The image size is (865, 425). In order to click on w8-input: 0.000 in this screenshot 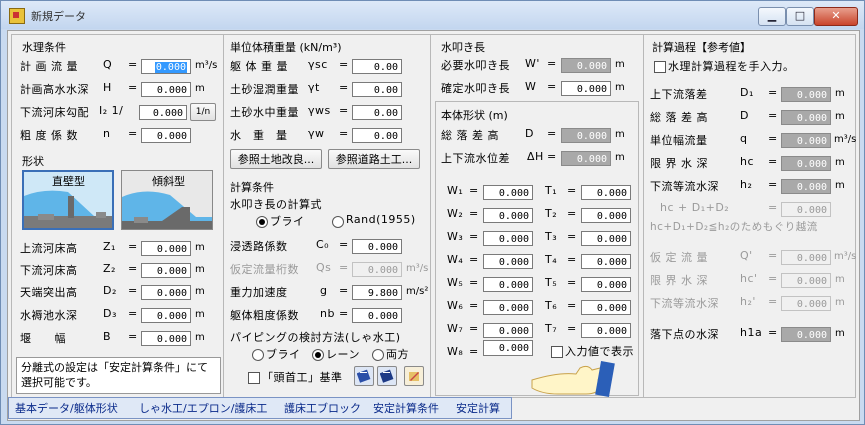, I will do `click(508, 348)`.